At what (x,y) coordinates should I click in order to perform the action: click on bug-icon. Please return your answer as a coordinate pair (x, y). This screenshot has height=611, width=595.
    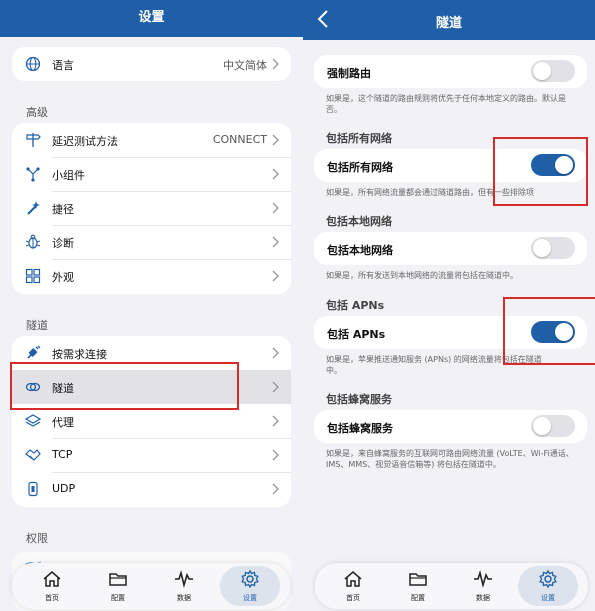
    Looking at the image, I should click on (33, 241).